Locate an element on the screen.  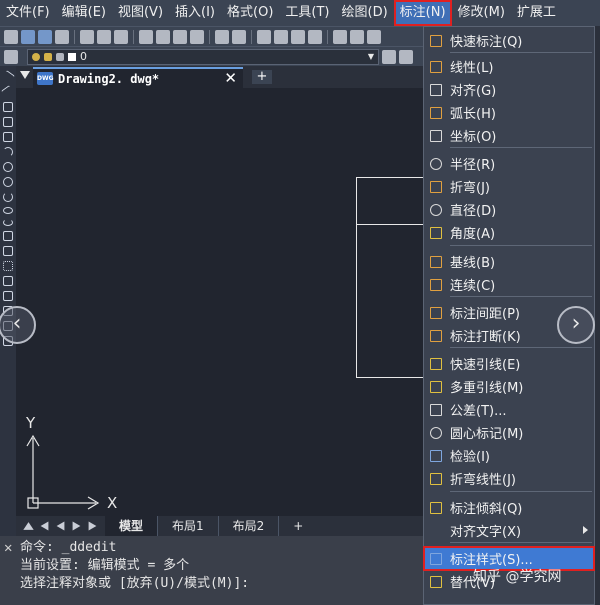
next-arrow-icon: › is located at coordinates (576, 325).